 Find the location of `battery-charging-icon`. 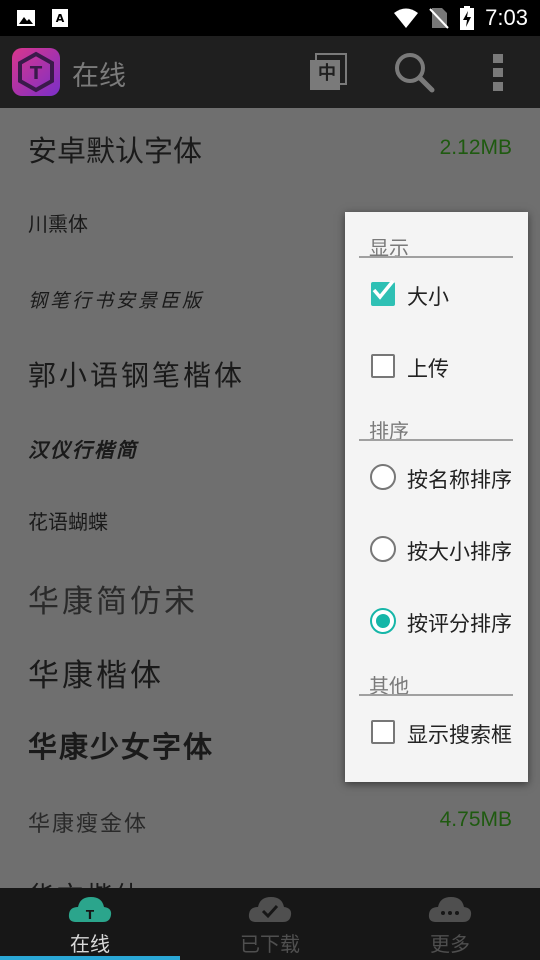

battery-charging-icon is located at coordinates (467, 18).